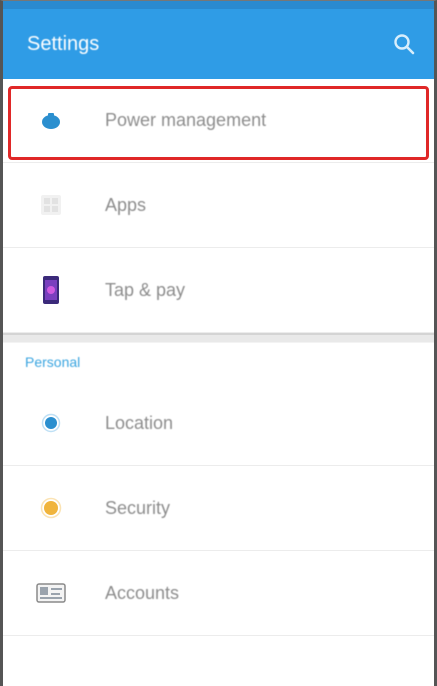 Image resolution: width=437 pixels, height=686 pixels. What do you see at coordinates (218, 593) in the screenshot?
I see `list-item-accounts: Accounts` at bounding box center [218, 593].